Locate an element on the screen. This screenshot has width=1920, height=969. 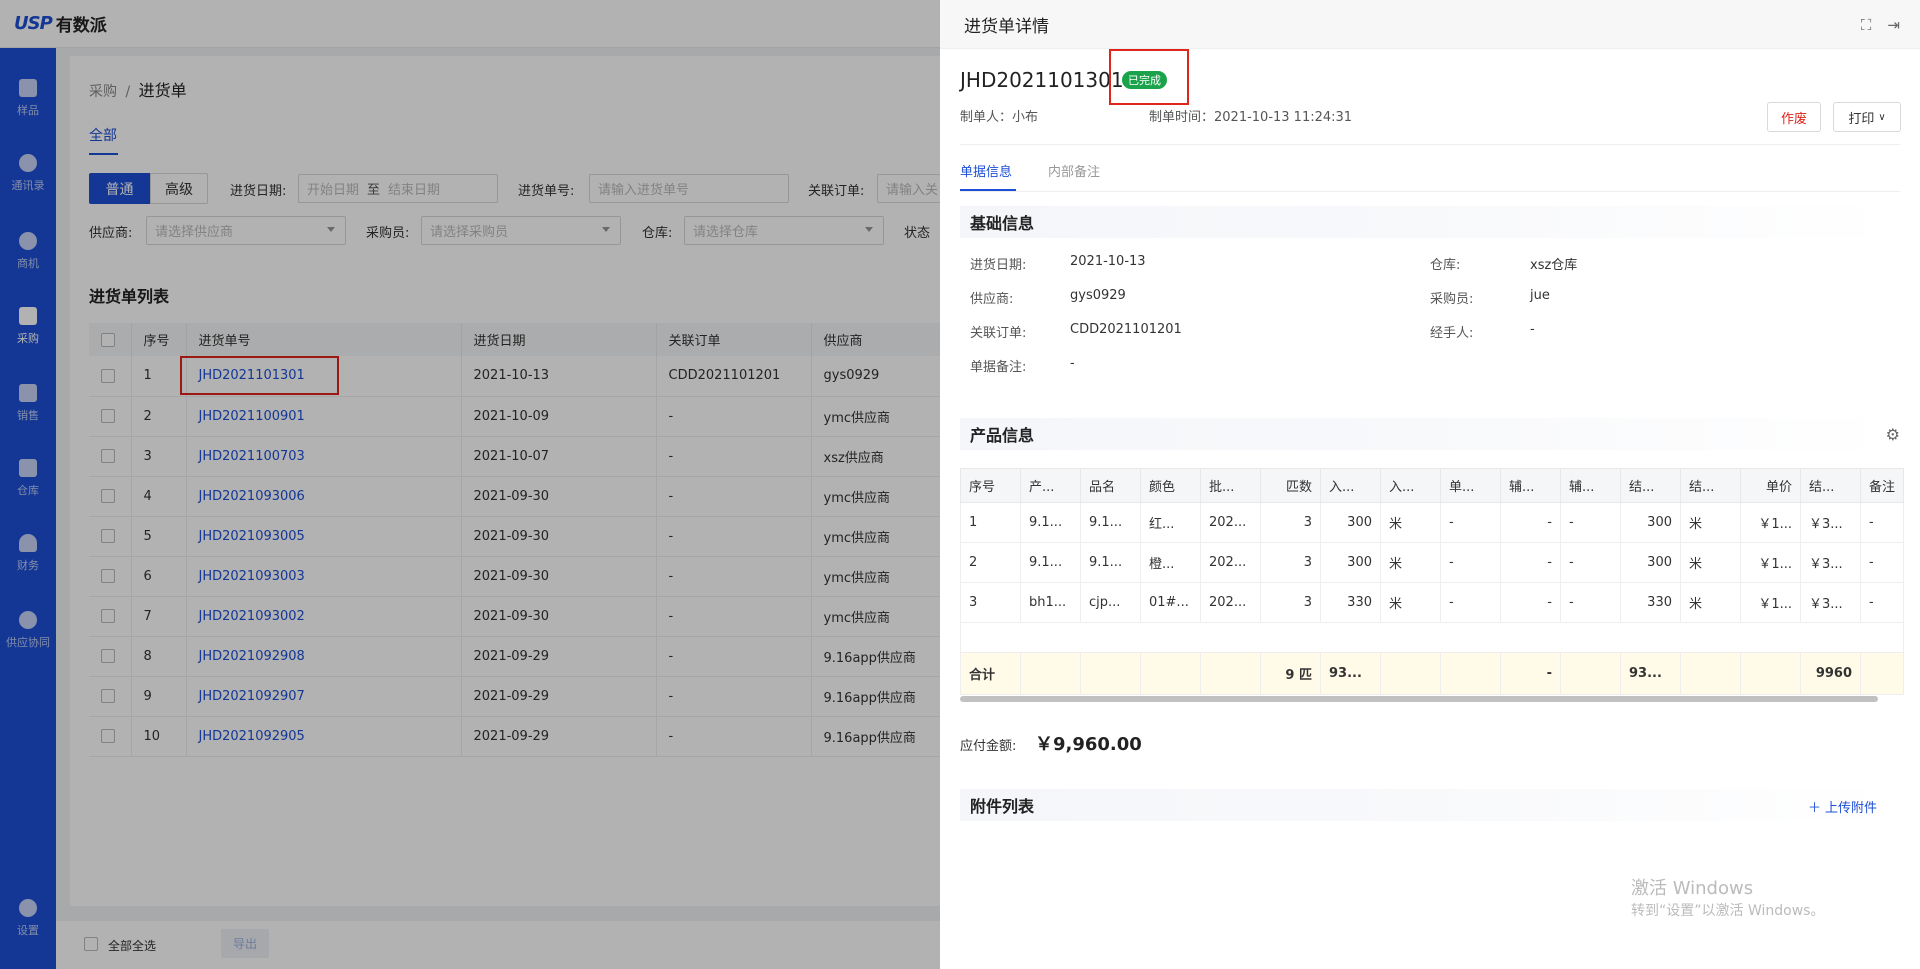
void-button: 作废 is located at coordinates (1794, 117).